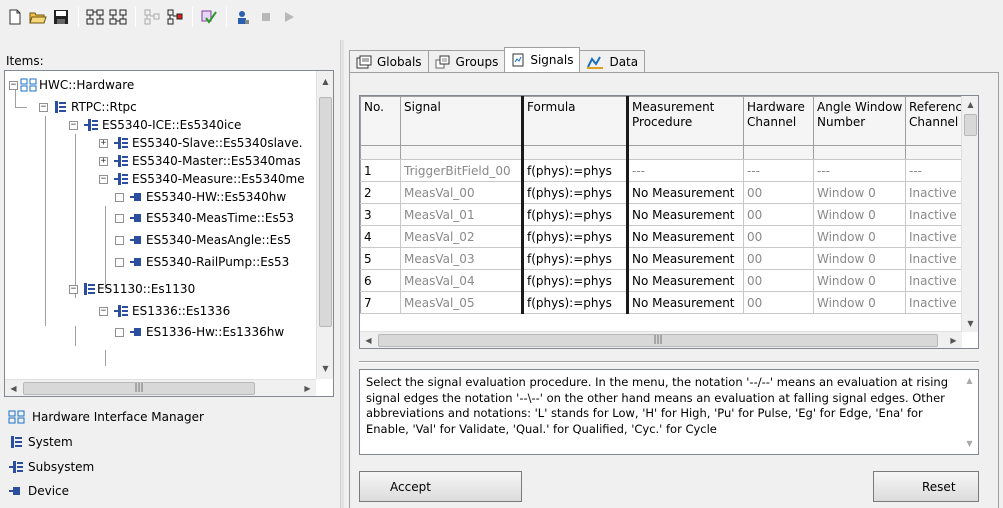 The width and height of the screenshot is (1003, 508). What do you see at coordinates (969, 214) in the screenshot?
I see `grid-vertical-scrollbar: ▲ ▼` at bounding box center [969, 214].